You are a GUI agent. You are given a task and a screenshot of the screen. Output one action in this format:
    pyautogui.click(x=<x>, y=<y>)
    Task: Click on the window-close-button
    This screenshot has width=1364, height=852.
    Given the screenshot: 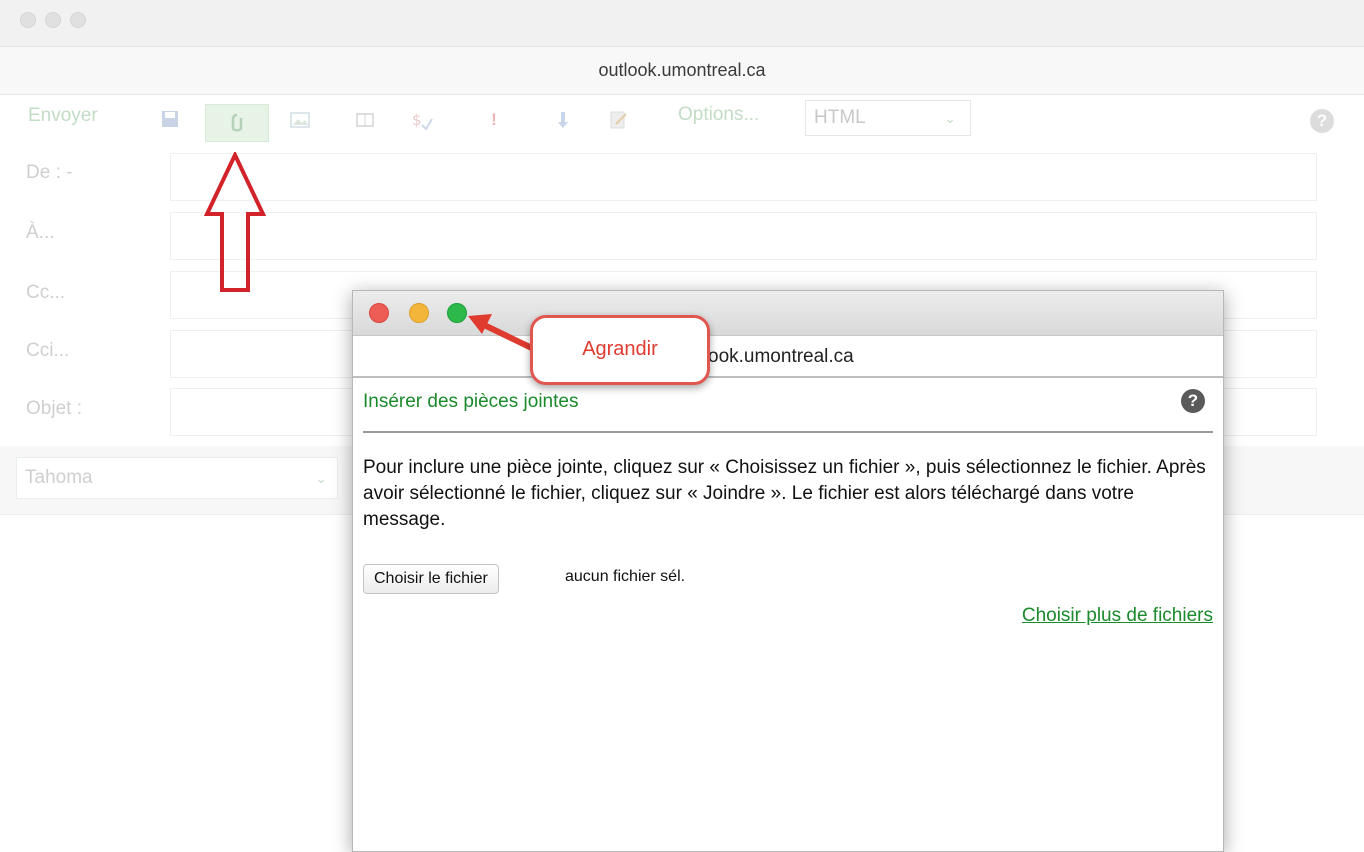 What is the action you would take?
    pyautogui.click(x=28, y=20)
    